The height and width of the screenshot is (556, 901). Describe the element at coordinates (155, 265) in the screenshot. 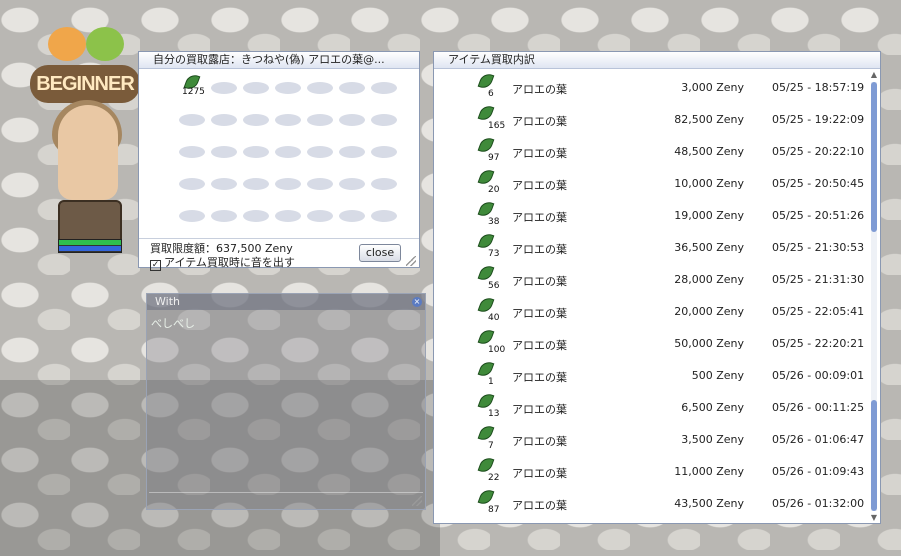

I see `sound-checkbox: ✓` at that location.